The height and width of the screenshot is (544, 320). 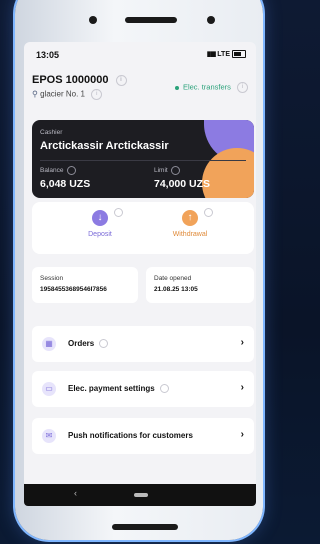 What do you see at coordinates (49, 344) in the screenshot?
I see `orders-icon: ▦` at bounding box center [49, 344].